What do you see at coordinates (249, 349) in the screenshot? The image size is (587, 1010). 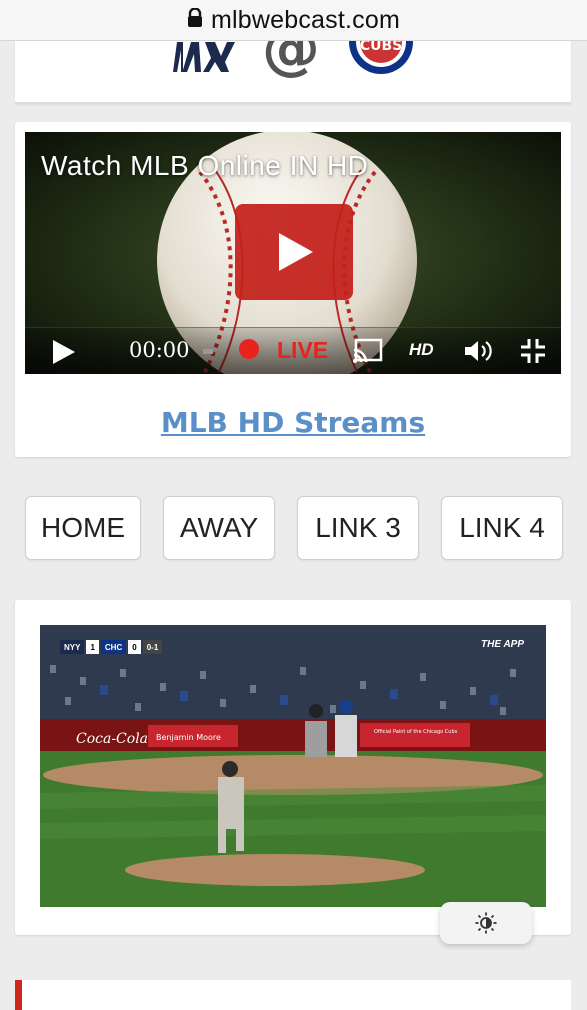 I see `live-indicator-dot` at bounding box center [249, 349].